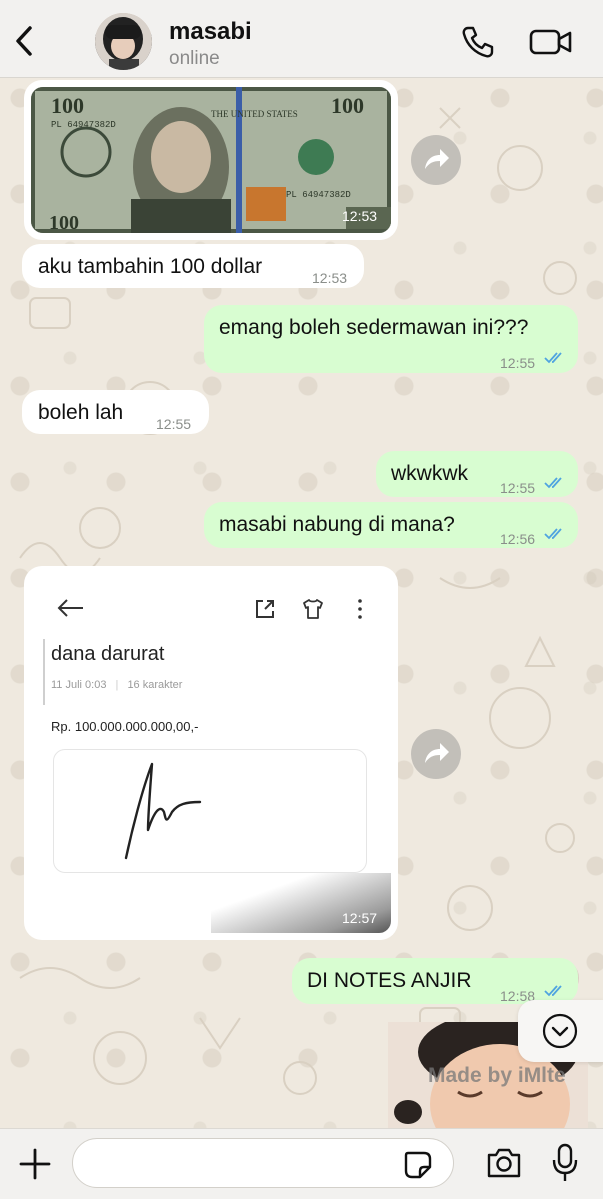 This screenshot has width=603, height=1199. I want to click on plus-icon, so click(35, 1164).